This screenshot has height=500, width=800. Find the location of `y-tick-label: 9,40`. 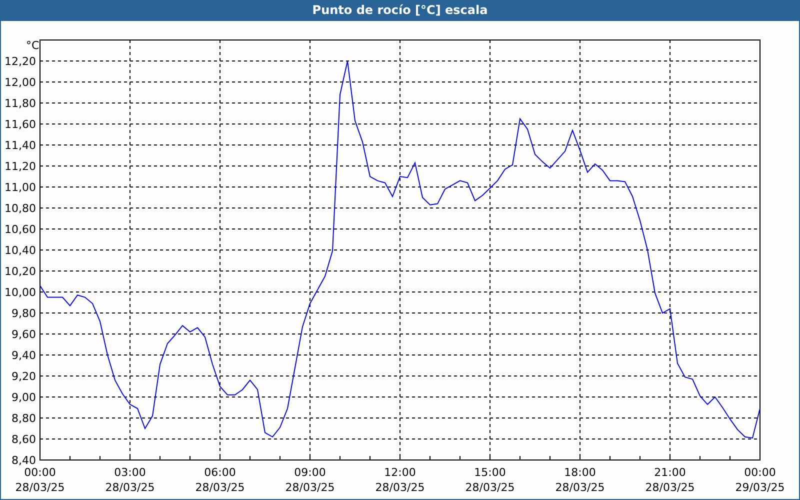

y-tick-label: 9,40 is located at coordinates (24, 355).